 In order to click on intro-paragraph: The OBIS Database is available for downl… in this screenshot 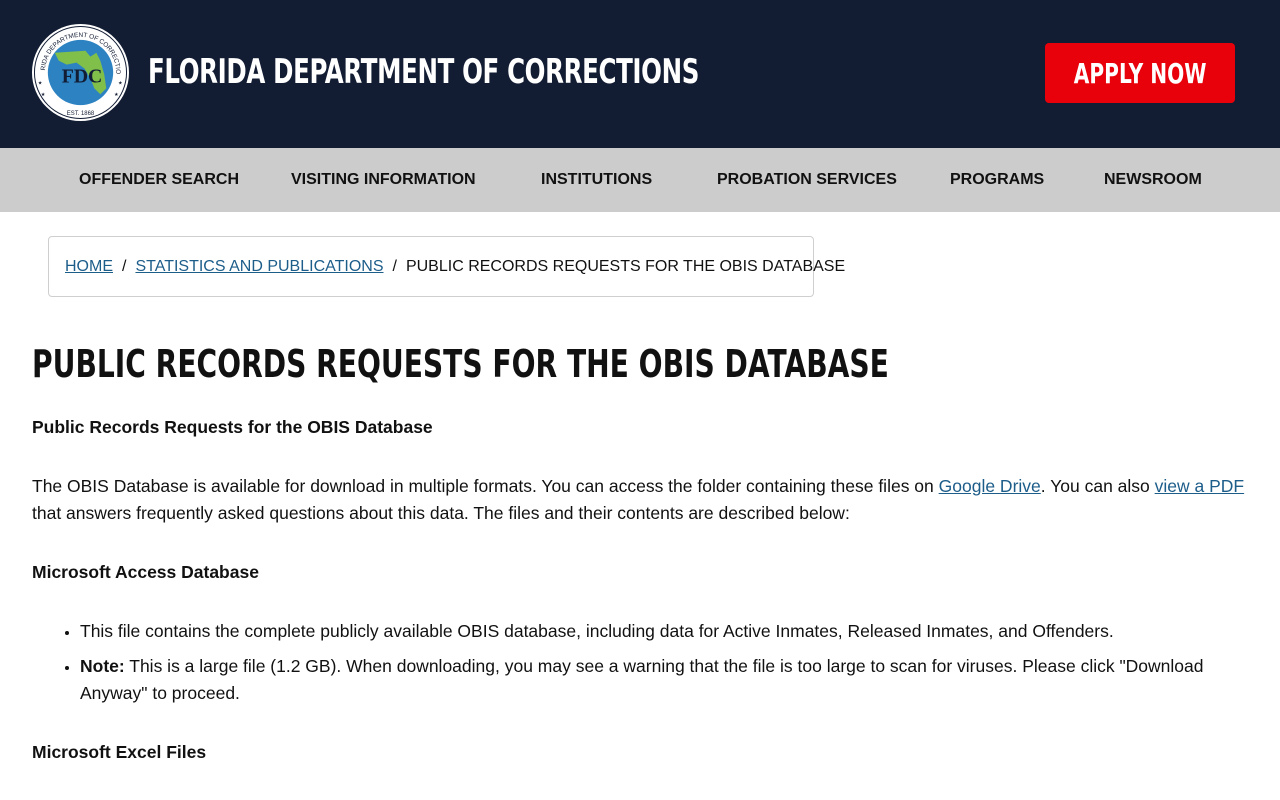, I will do `click(642, 500)`.